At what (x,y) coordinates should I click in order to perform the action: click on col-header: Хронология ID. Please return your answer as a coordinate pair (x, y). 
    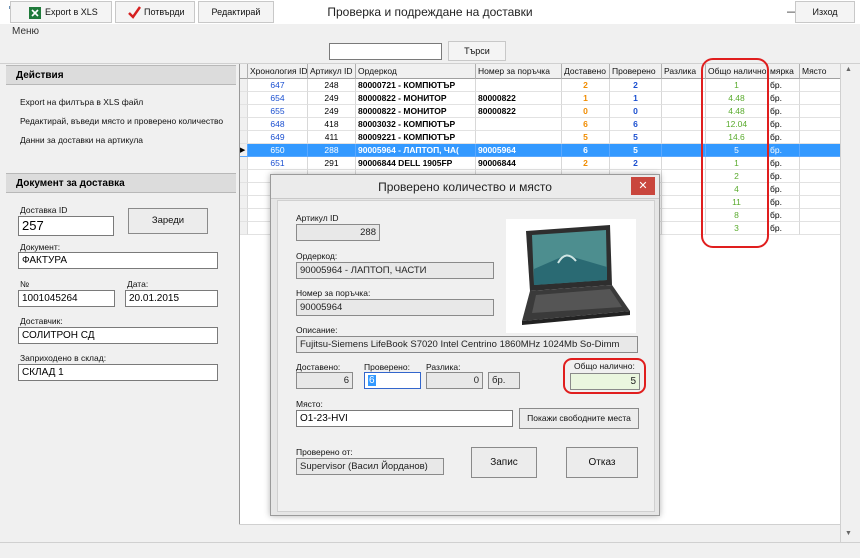
    Looking at the image, I should click on (278, 71).